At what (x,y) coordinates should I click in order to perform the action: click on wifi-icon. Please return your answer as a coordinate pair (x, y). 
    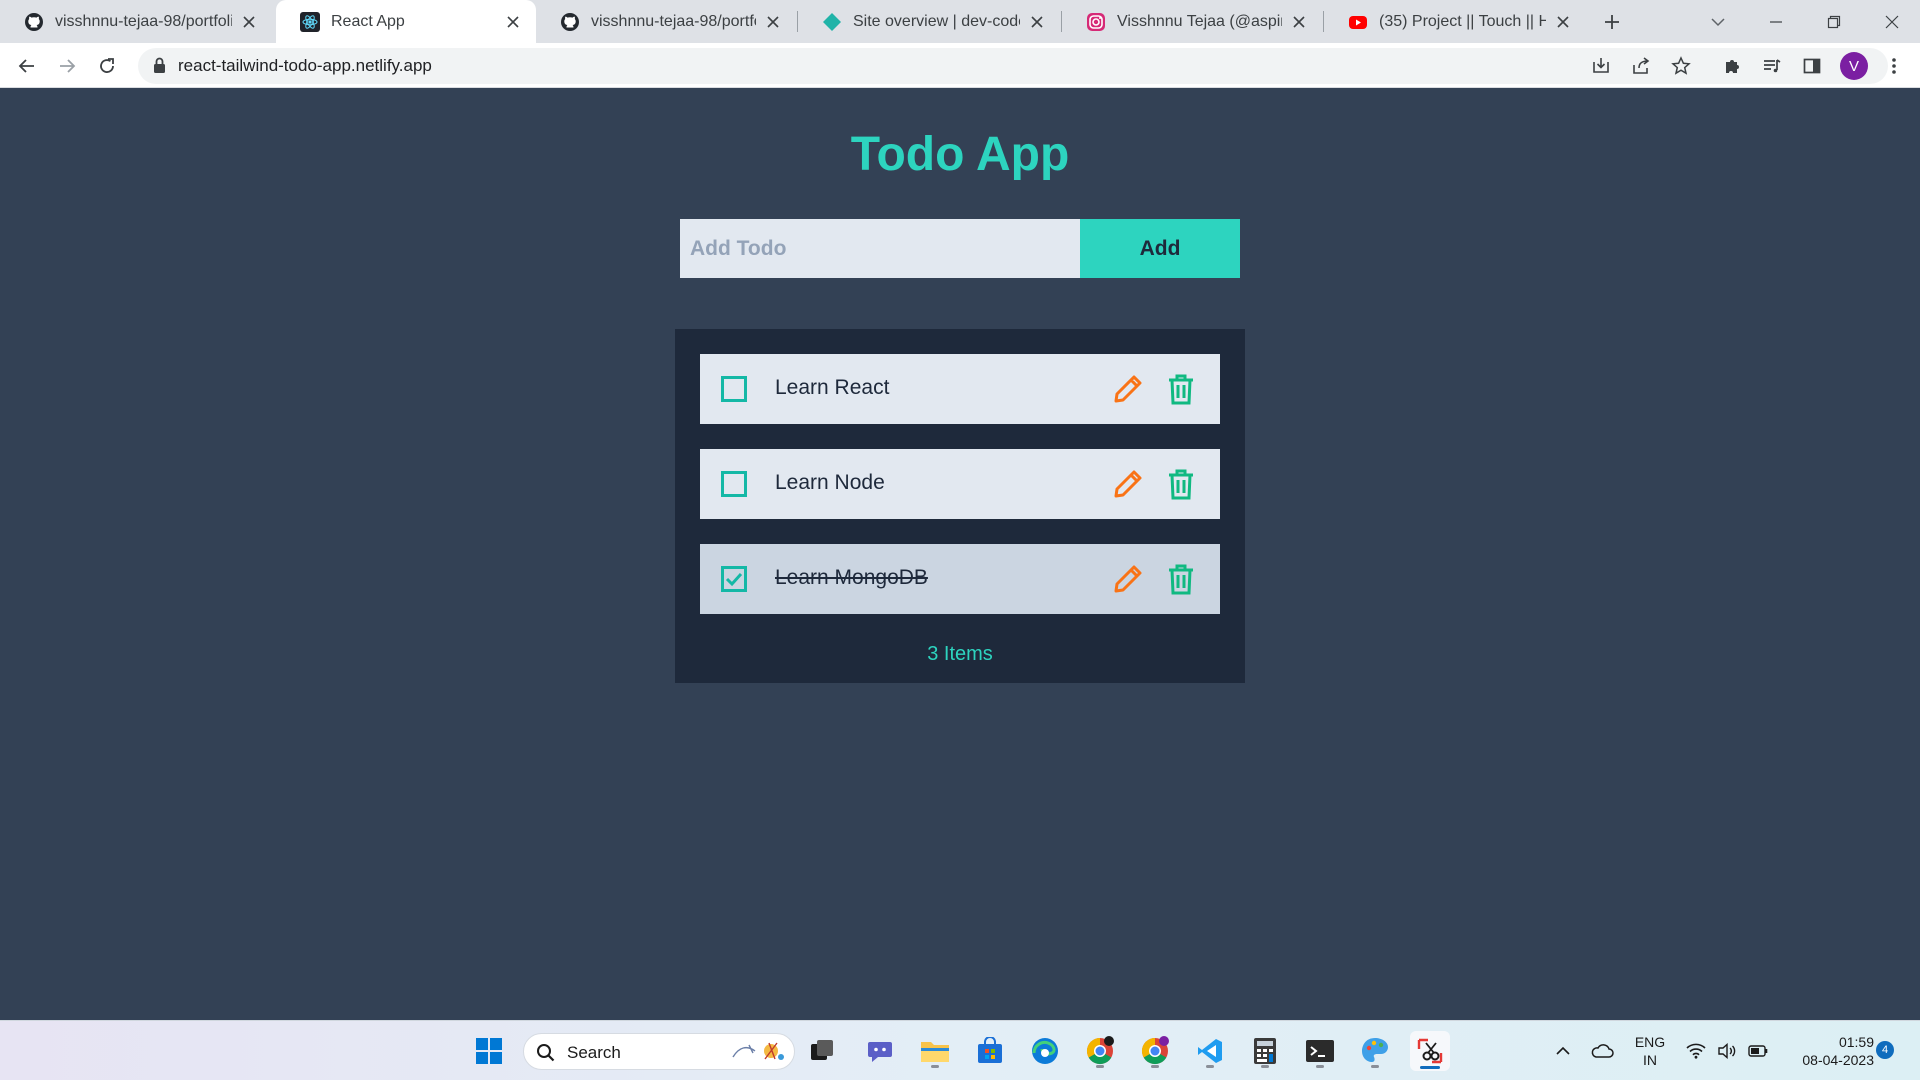
    Looking at the image, I should click on (1696, 1050).